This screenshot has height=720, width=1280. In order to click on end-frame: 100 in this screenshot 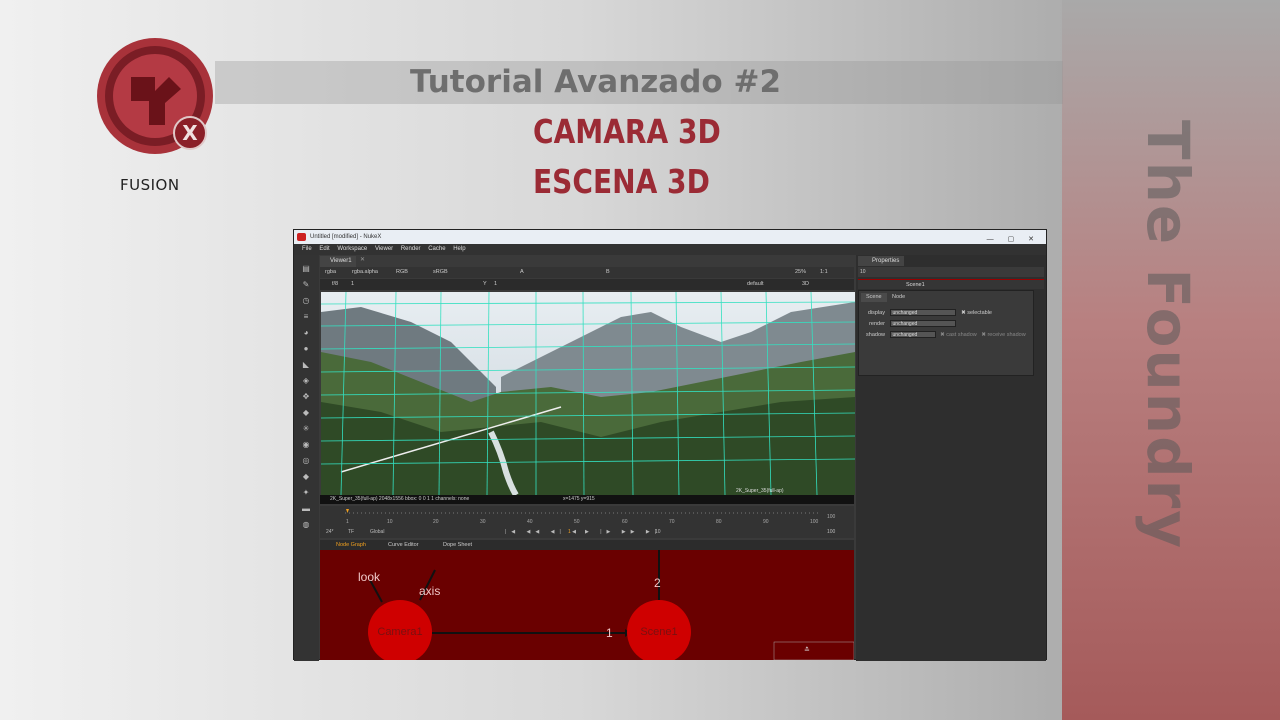, I will do `click(831, 532)`.